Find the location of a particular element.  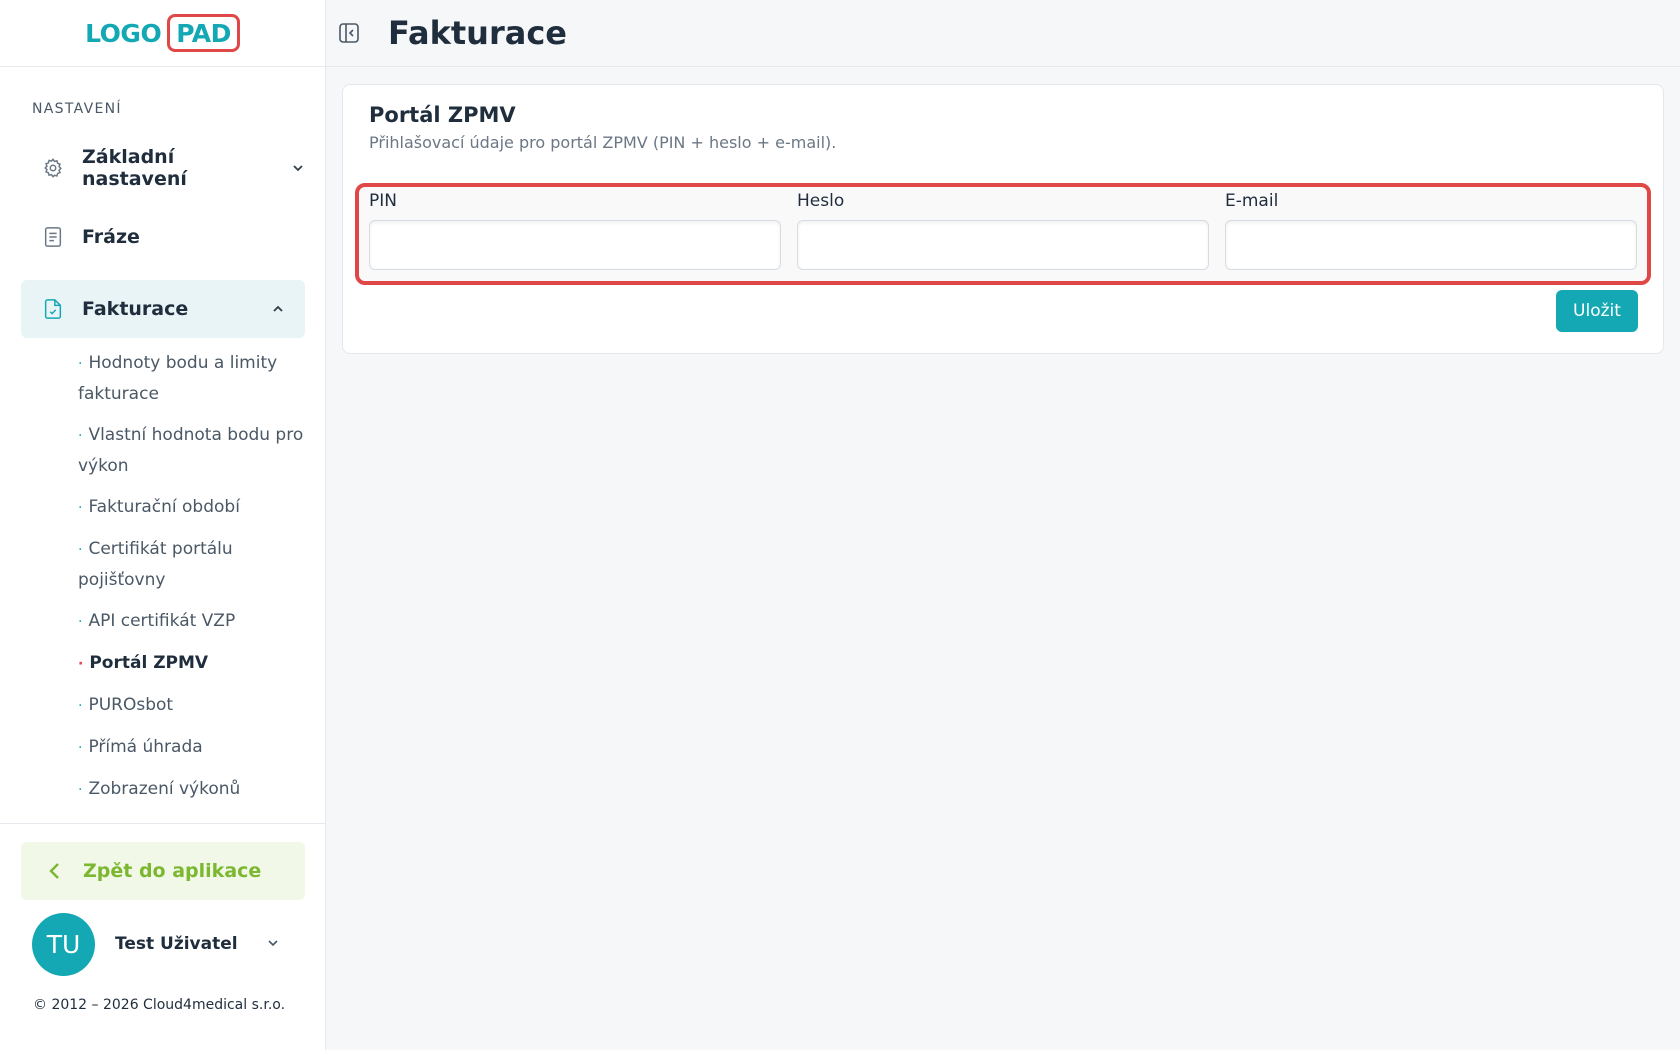

subnav-item-label: Hodnoty bodu a limity fakturace is located at coordinates (178, 378).